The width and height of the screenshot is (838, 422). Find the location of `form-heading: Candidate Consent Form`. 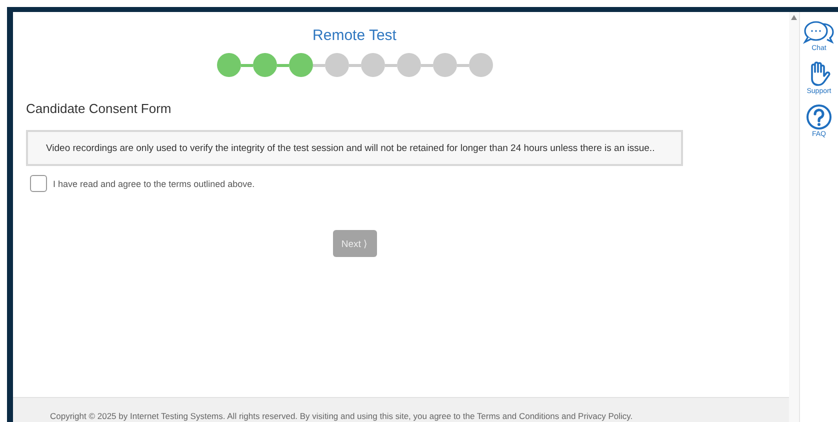

form-heading: Candidate Consent Form is located at coordinates (99, 109).